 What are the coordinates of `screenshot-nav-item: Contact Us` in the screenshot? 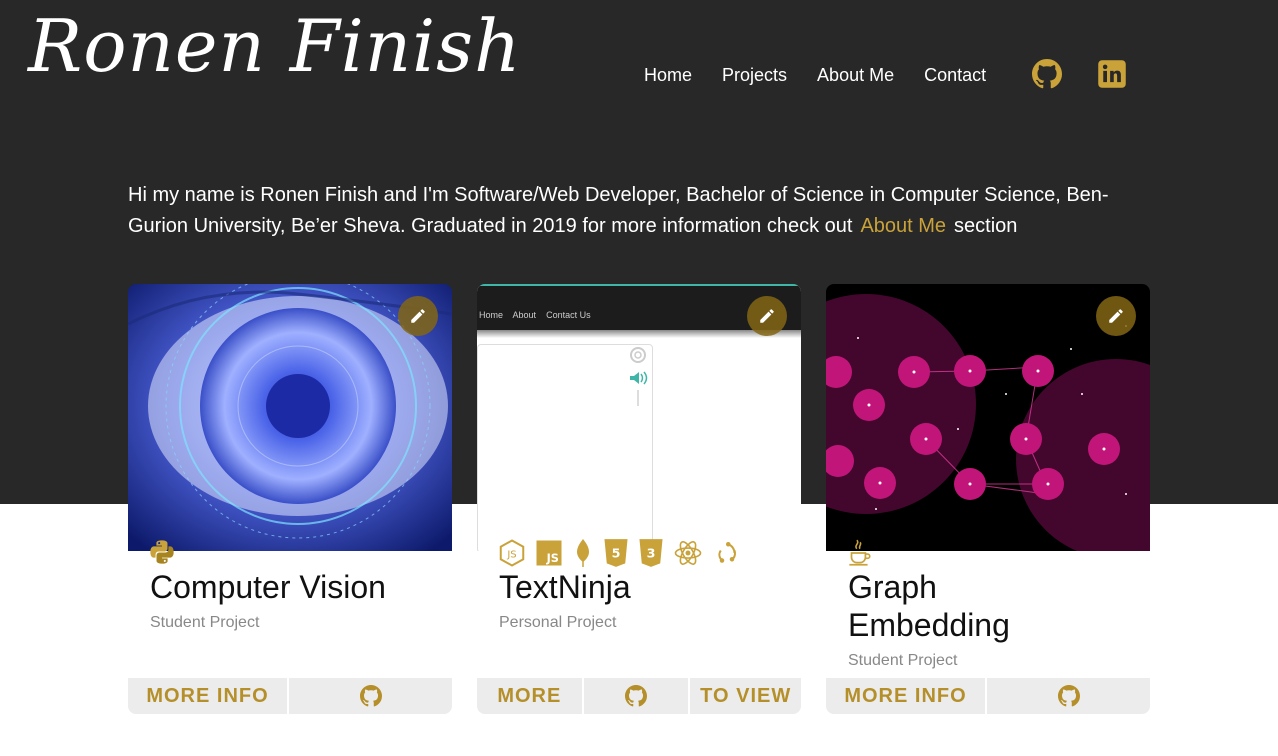 It's located at (568, 315).